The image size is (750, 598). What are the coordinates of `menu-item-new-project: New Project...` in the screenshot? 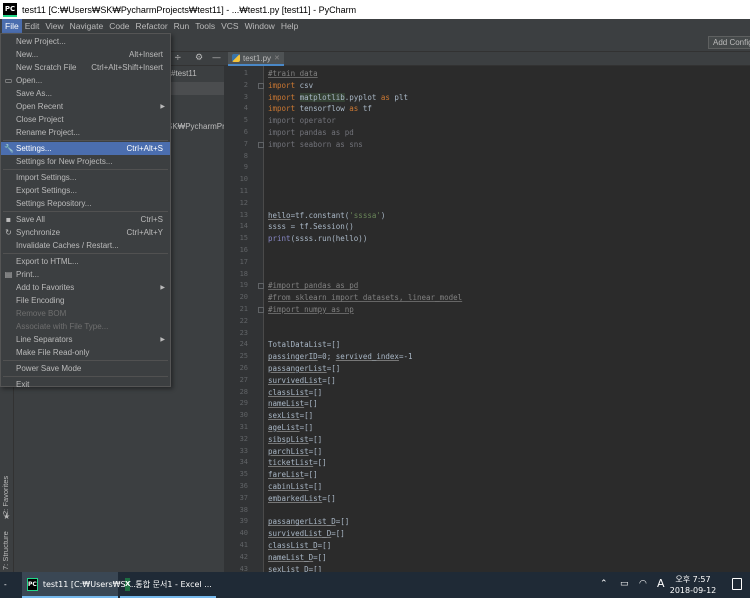 It's located at (85, 41).